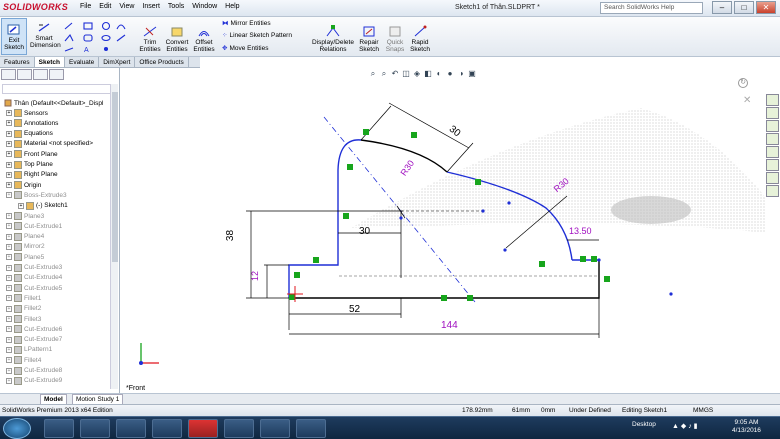 The height and width of the screenshot is (439, 780). Describe the element at coordinates (311, 428) in the screenshot. I see `taskbar-app4-icon` at that location.